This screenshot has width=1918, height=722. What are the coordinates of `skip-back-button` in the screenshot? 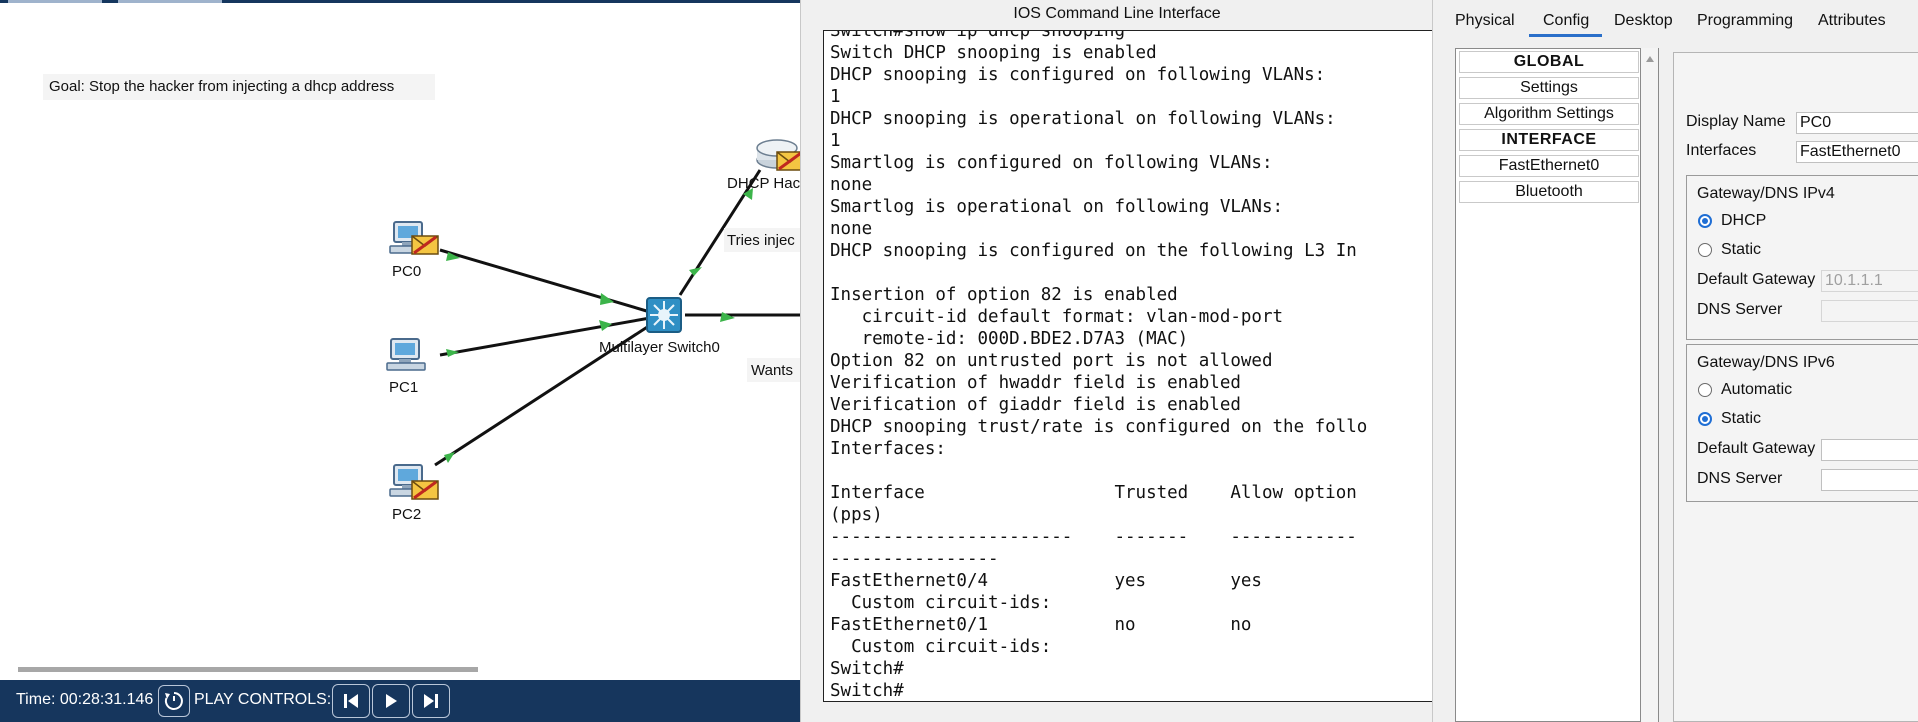 It's located at (351, 701).